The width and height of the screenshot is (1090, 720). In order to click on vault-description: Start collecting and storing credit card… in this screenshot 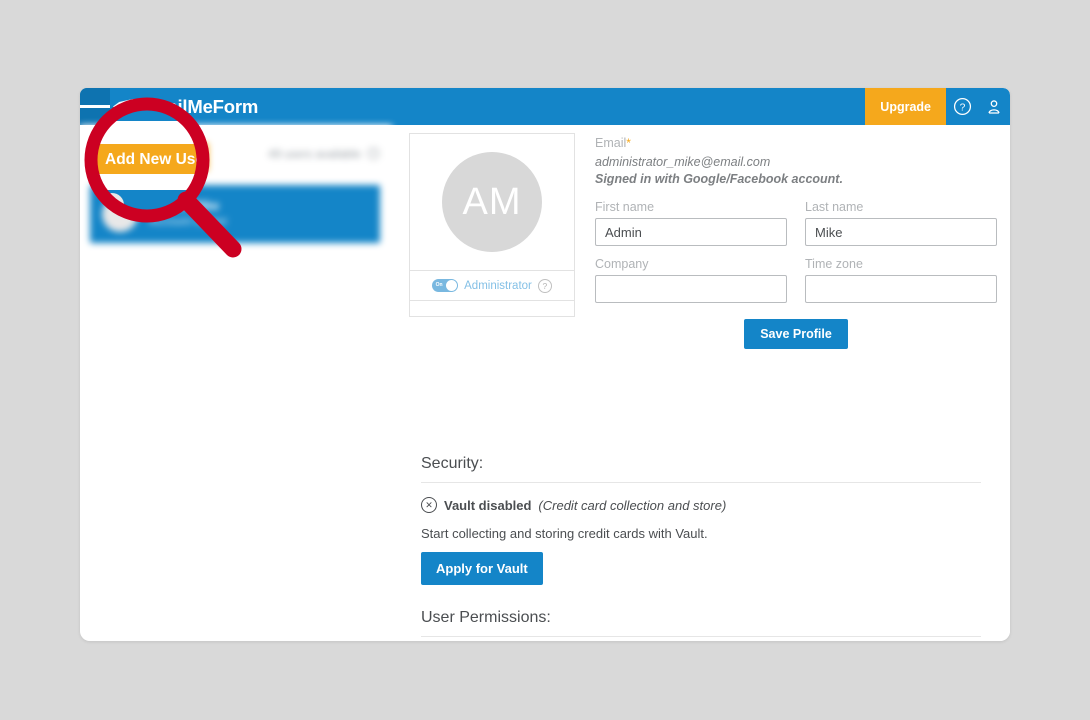, I will do `click(564, 533)`.